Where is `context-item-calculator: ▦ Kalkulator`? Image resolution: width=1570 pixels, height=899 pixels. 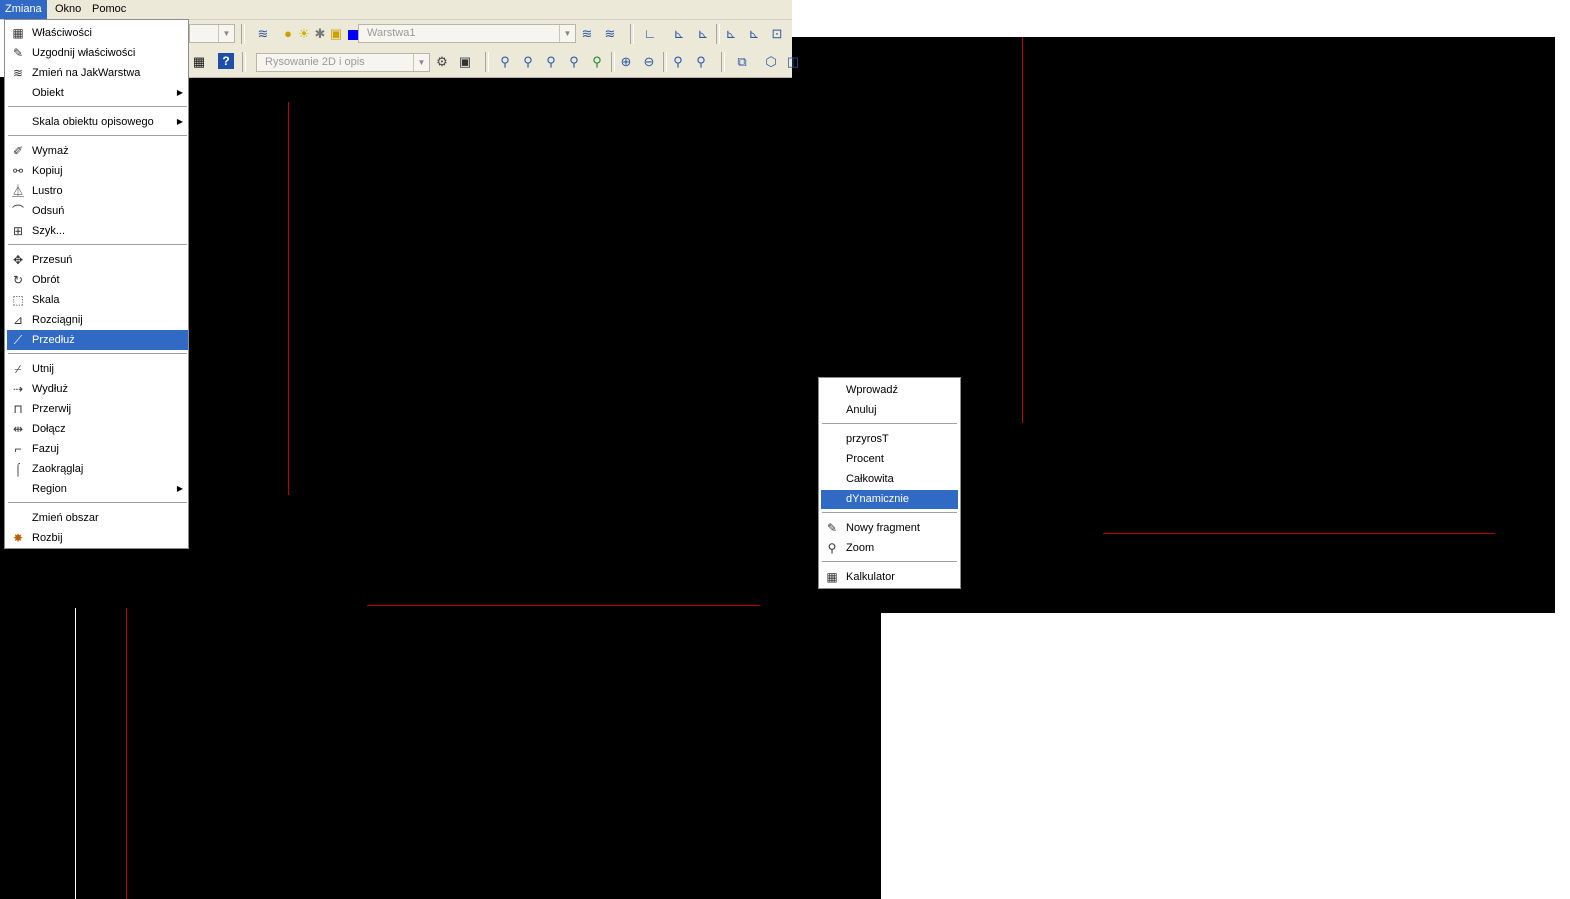
context-item-calculator: ▦ Kalkulator is located at coordinates (889, 577).